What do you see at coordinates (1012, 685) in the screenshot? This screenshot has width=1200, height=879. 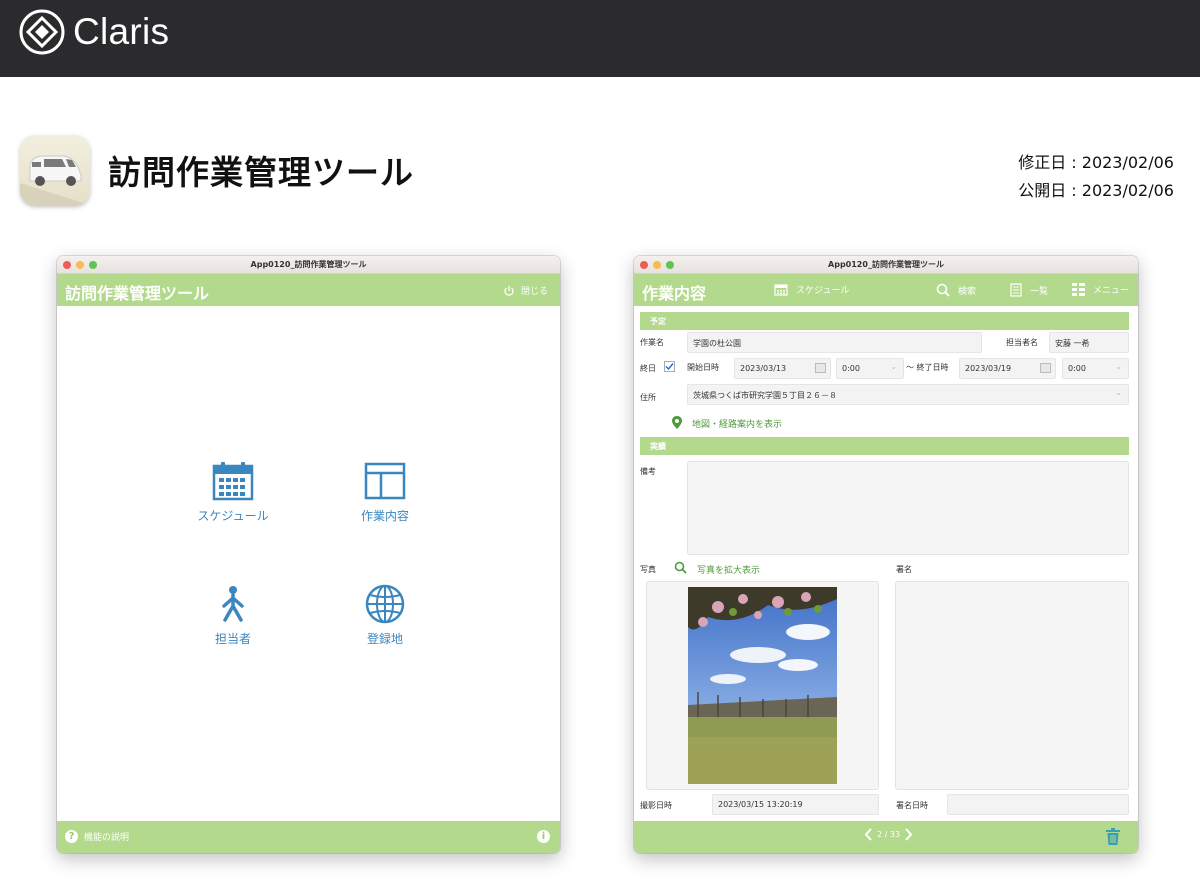 I see `signature-pad` at bounding box center [1012, 685].